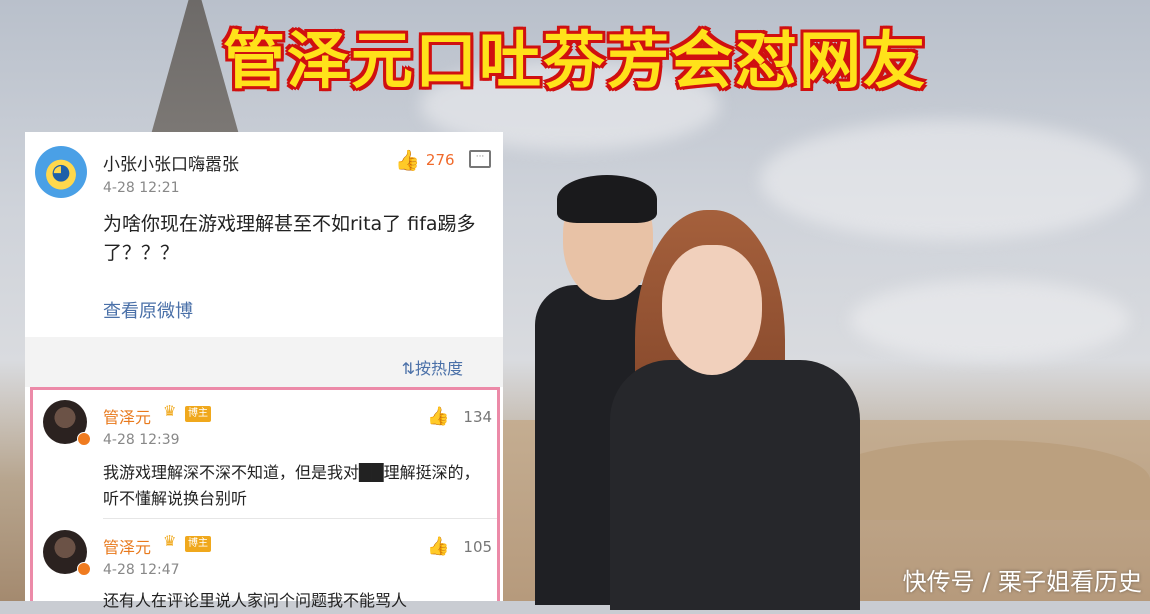 This screenshot has width=1150, height=614. Describe the element at coordinates (440, 160) in the screenshot. I see `like-count: 276` at that location.